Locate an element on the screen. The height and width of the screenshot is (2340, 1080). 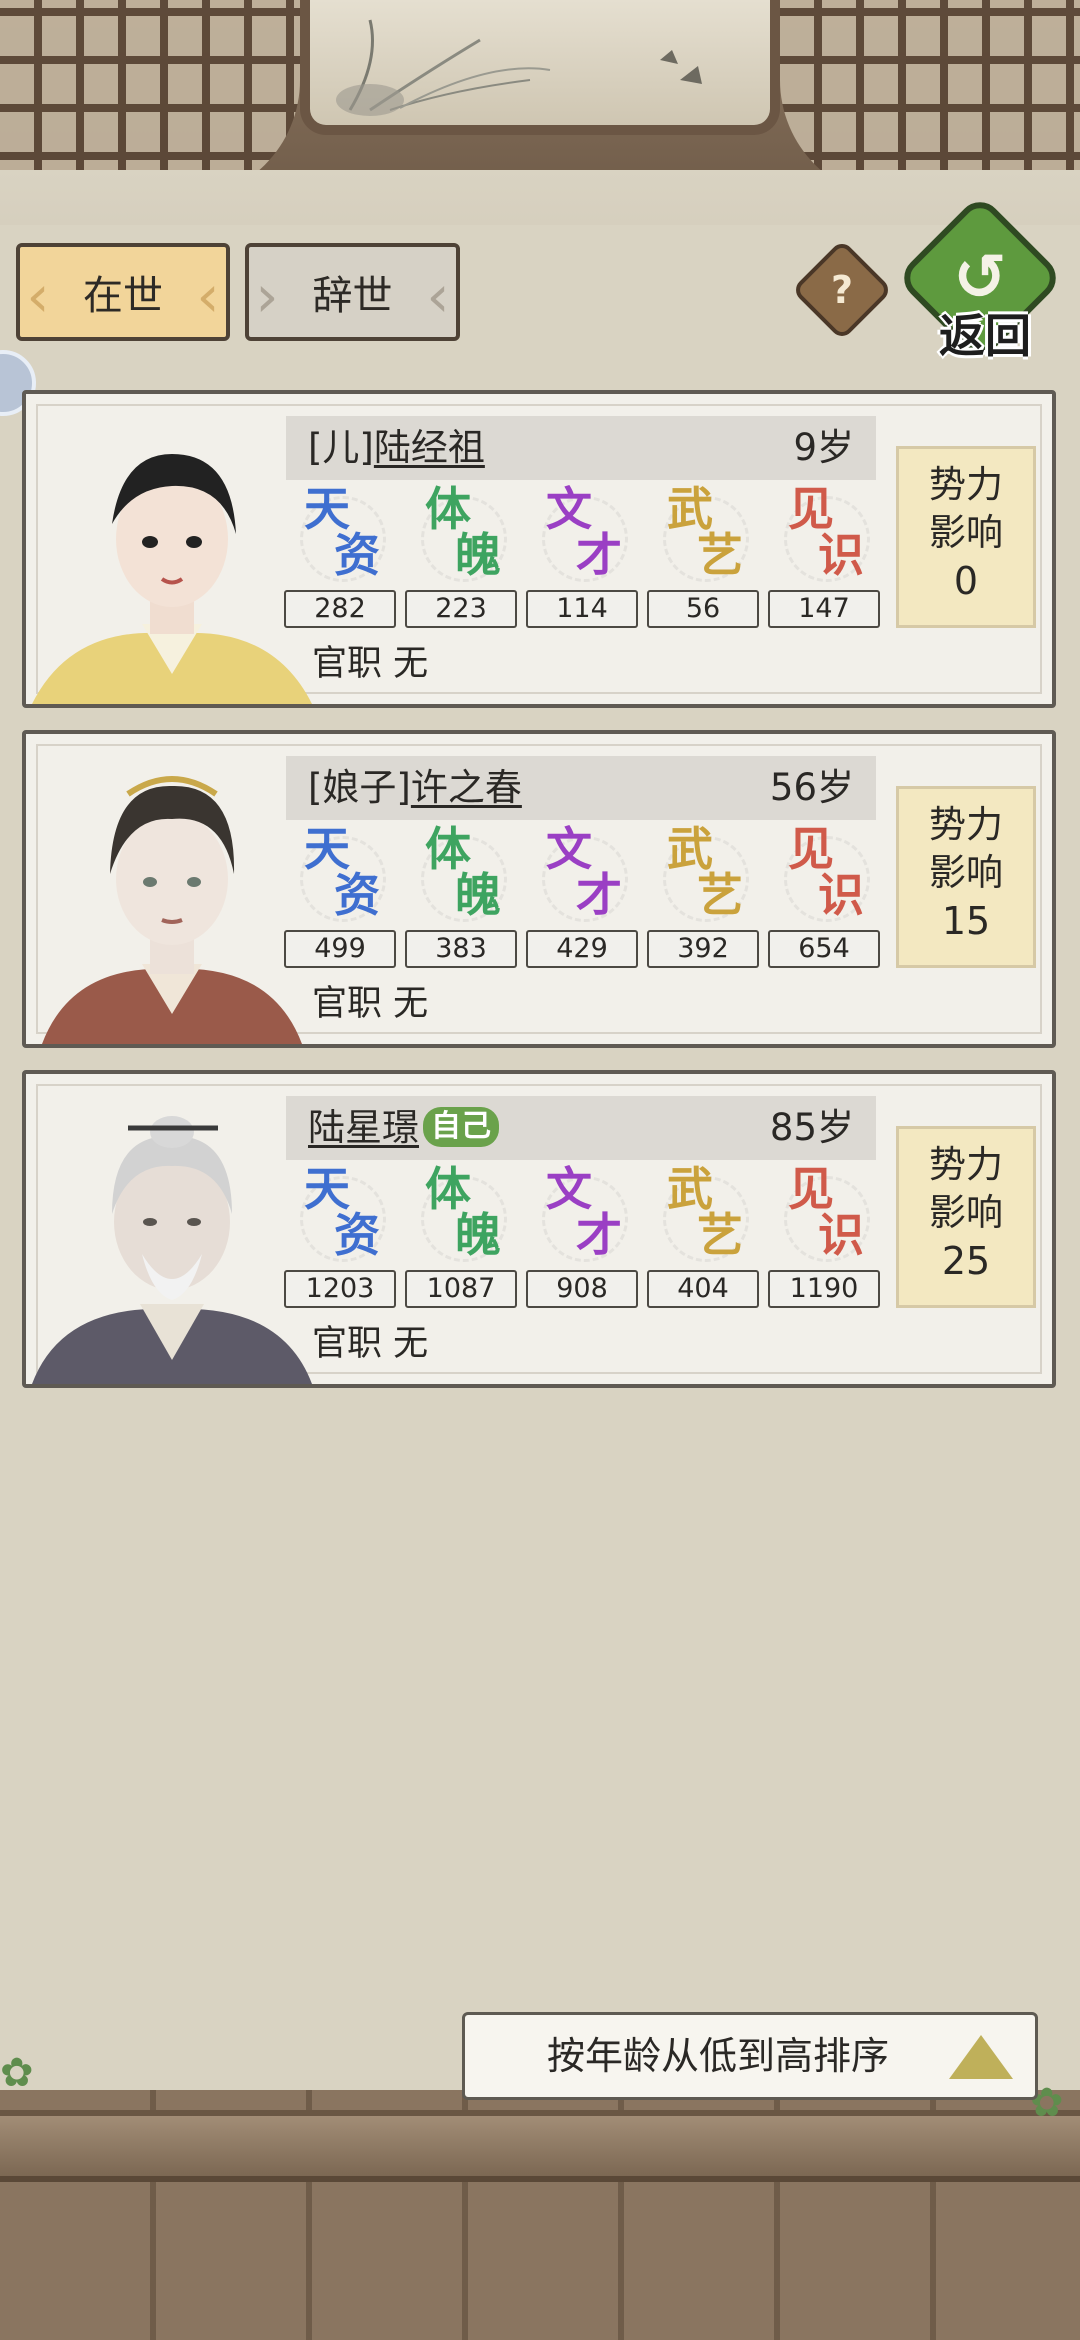
tab-deceased: › 辞世 ‹ is located at coordinates (352, 292).